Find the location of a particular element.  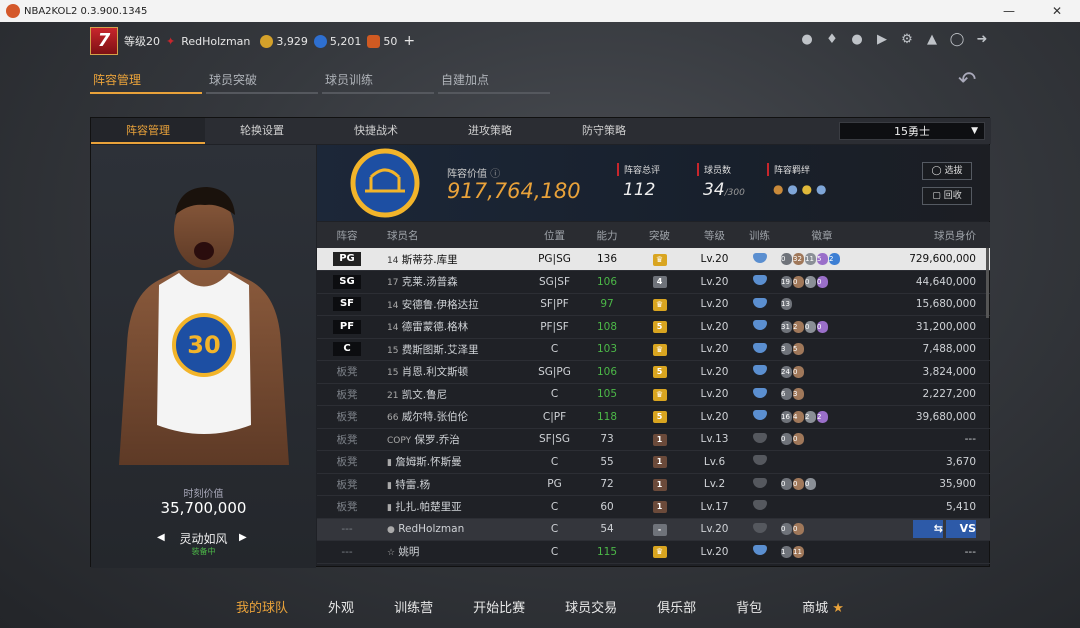

video-icon: ▶ is located at coordinates (882, 40).